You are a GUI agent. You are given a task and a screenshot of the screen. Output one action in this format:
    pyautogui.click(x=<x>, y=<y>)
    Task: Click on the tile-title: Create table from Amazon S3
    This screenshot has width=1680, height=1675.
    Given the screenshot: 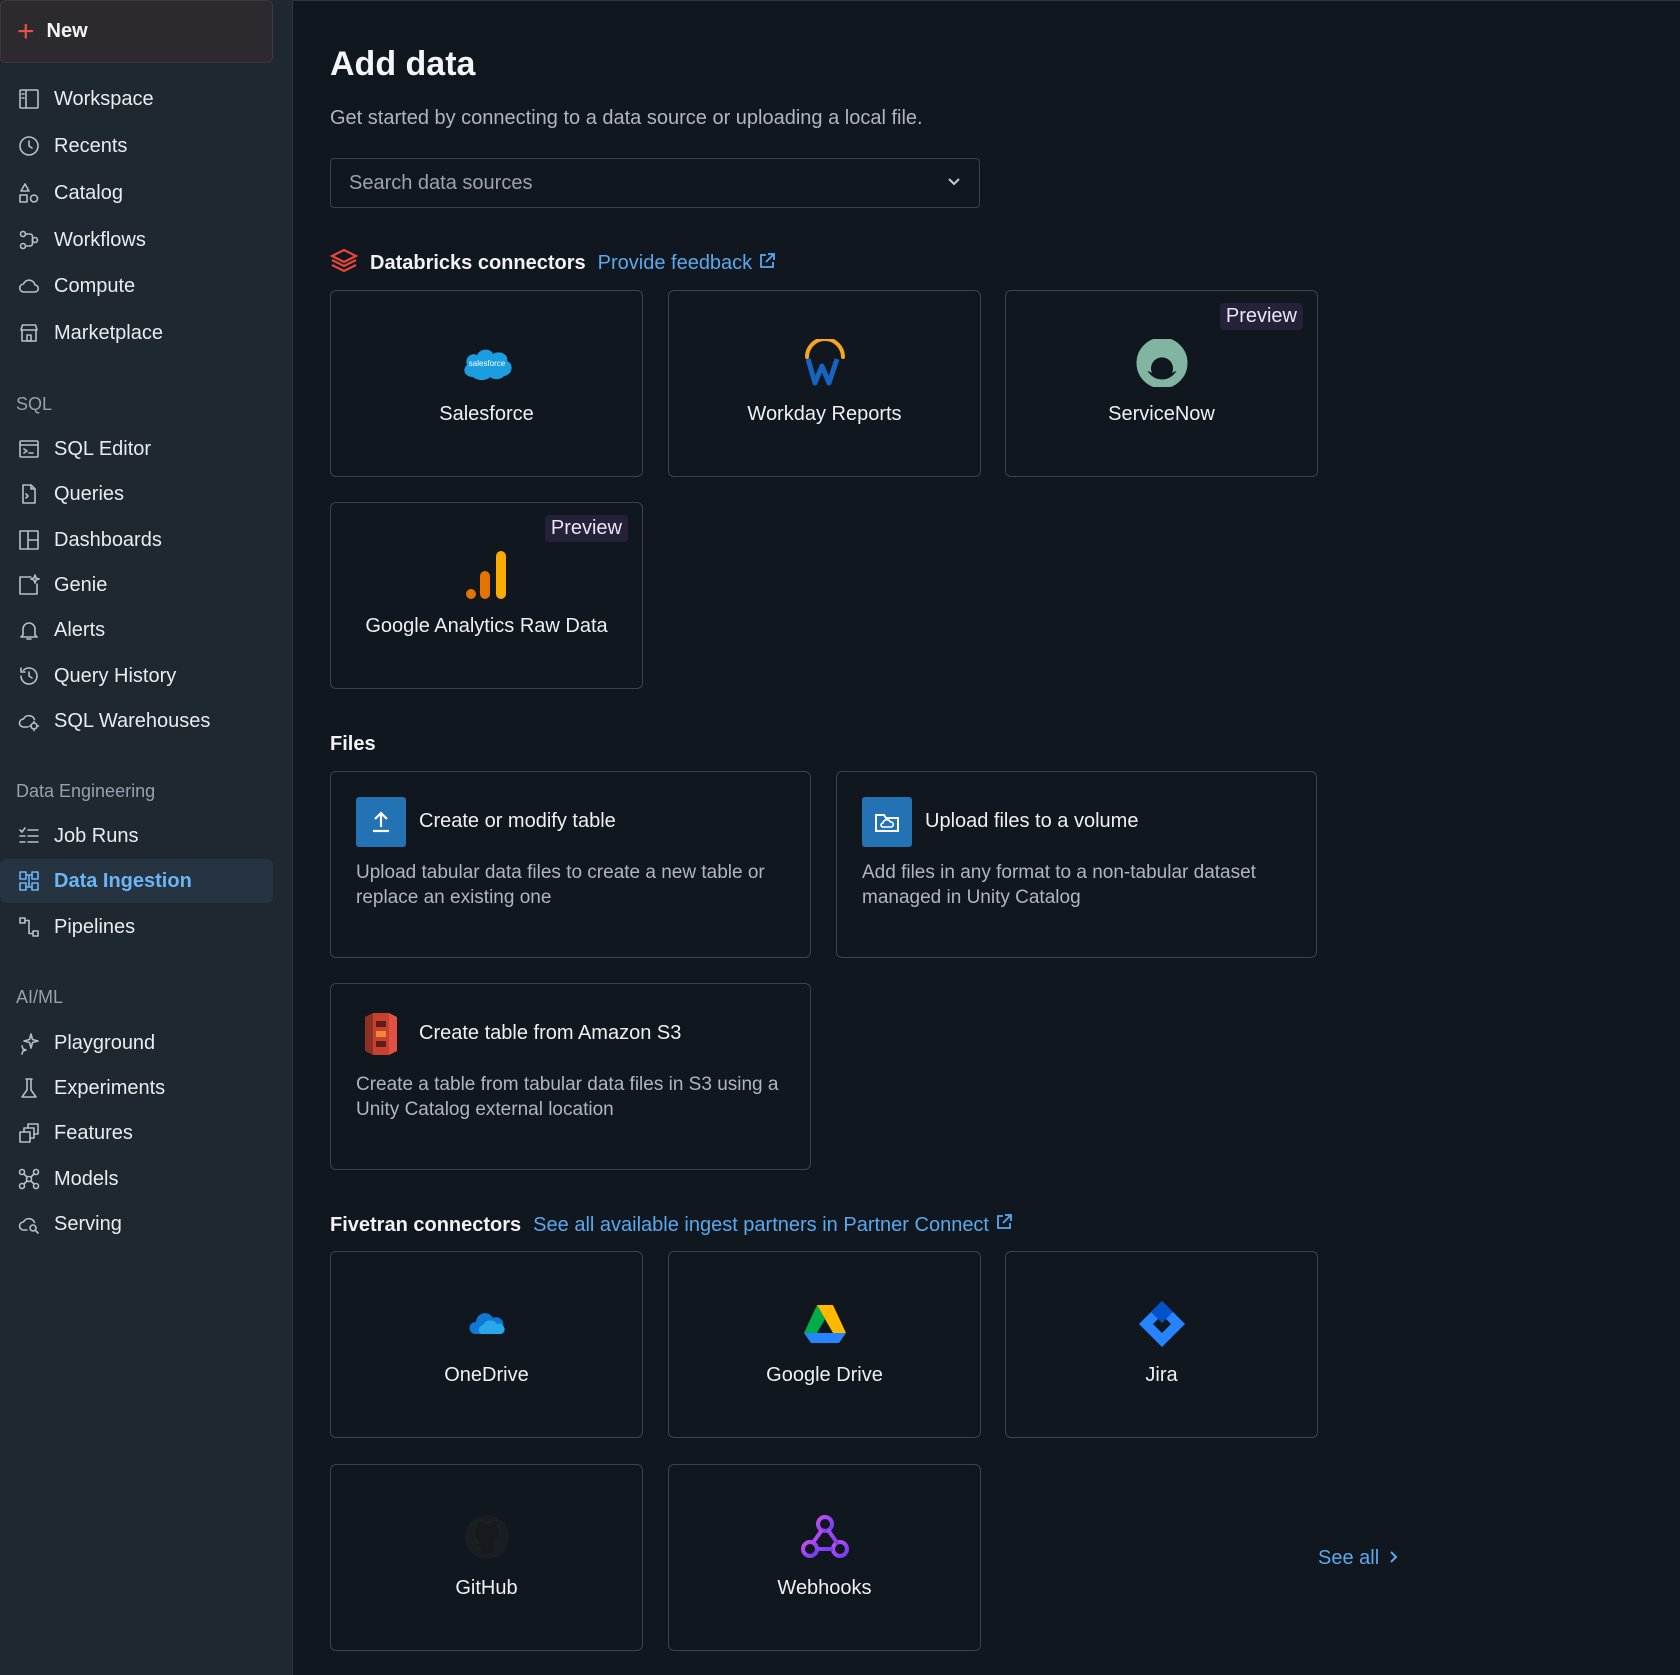 What is the action you would take?
    pyautogui.click(x=550, y=1033)
    